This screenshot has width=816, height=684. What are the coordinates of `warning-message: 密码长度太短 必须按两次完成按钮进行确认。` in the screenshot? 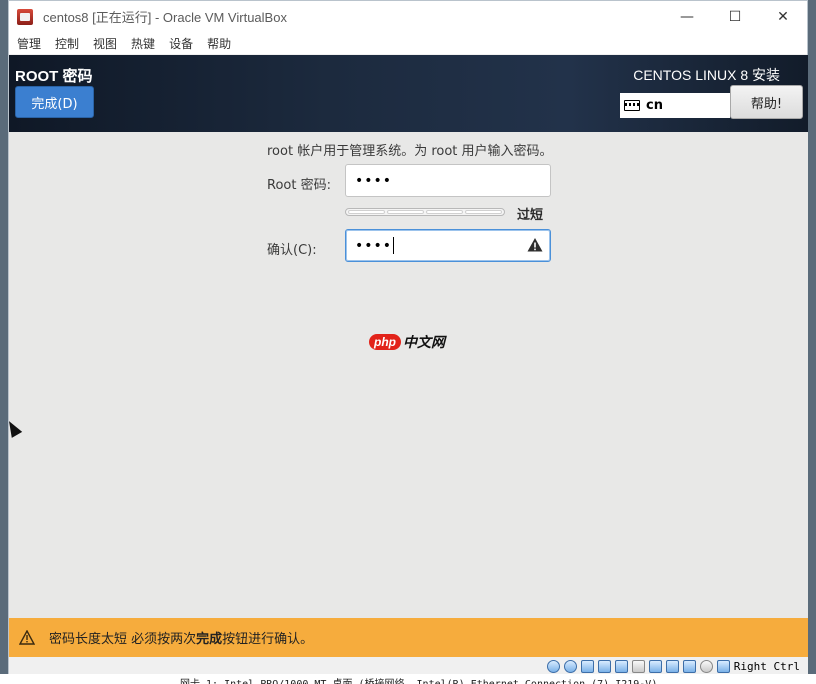 It's located at (181, 639).